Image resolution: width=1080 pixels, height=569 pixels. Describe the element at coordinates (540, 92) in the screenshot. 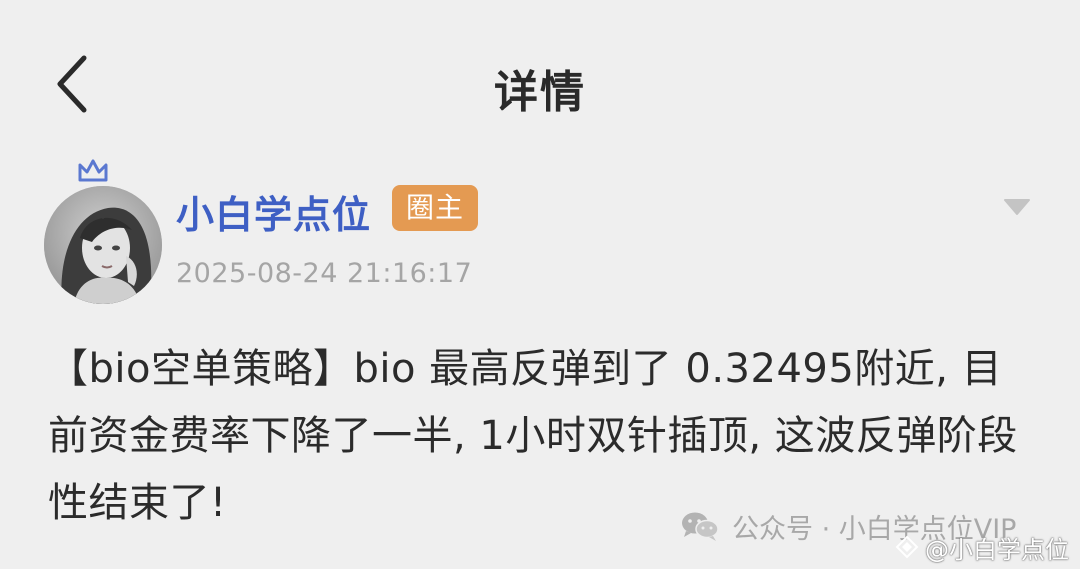

I see `page-title: 详情` at that location.